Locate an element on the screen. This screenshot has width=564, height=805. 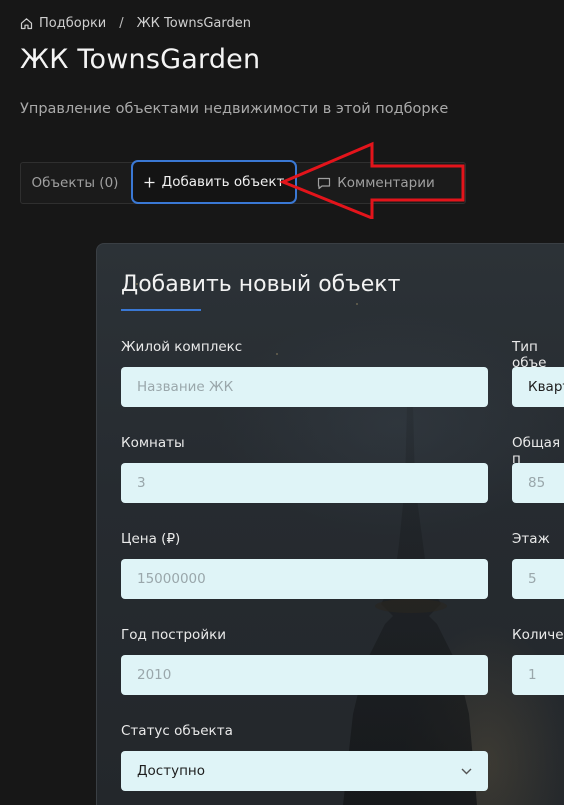
count-input is located at coordinates (538, 675).